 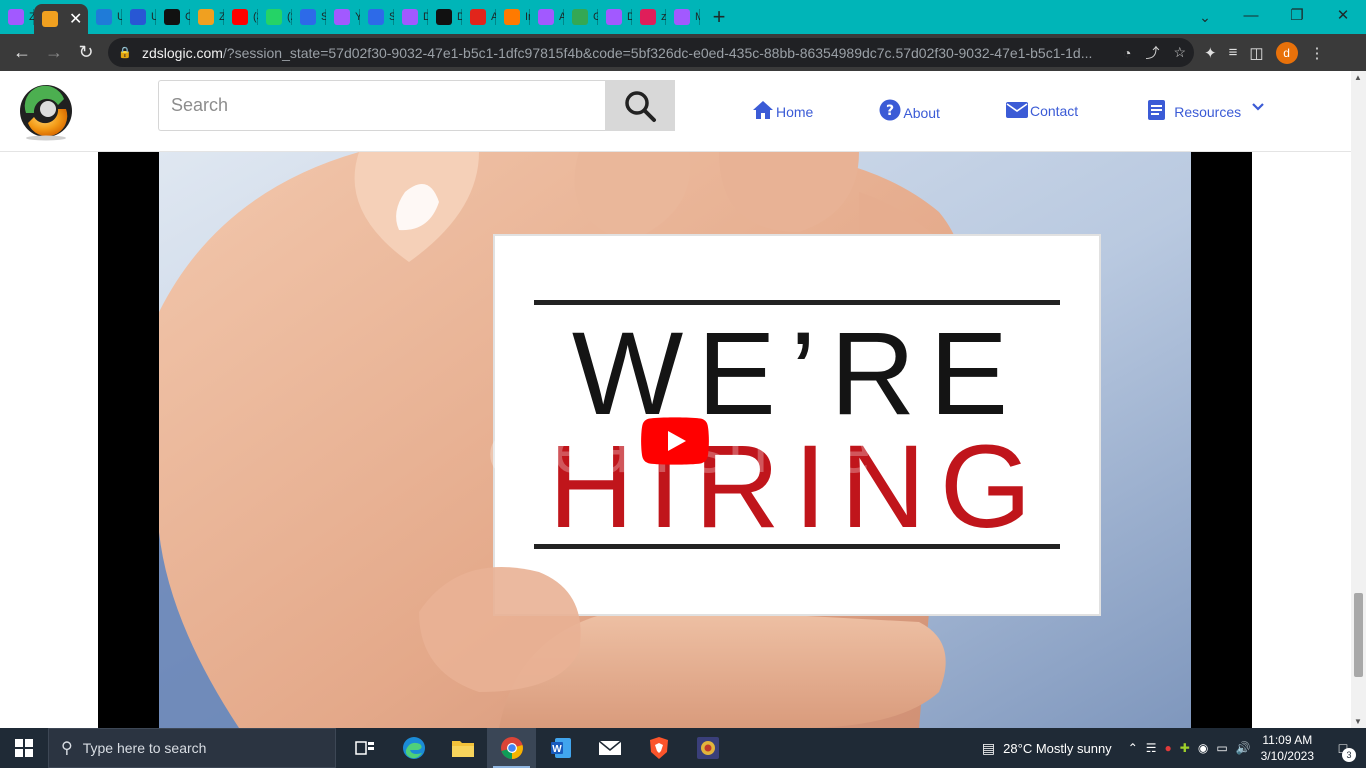 I want to click on windows-logo-icon, so click(x=24, y=748).